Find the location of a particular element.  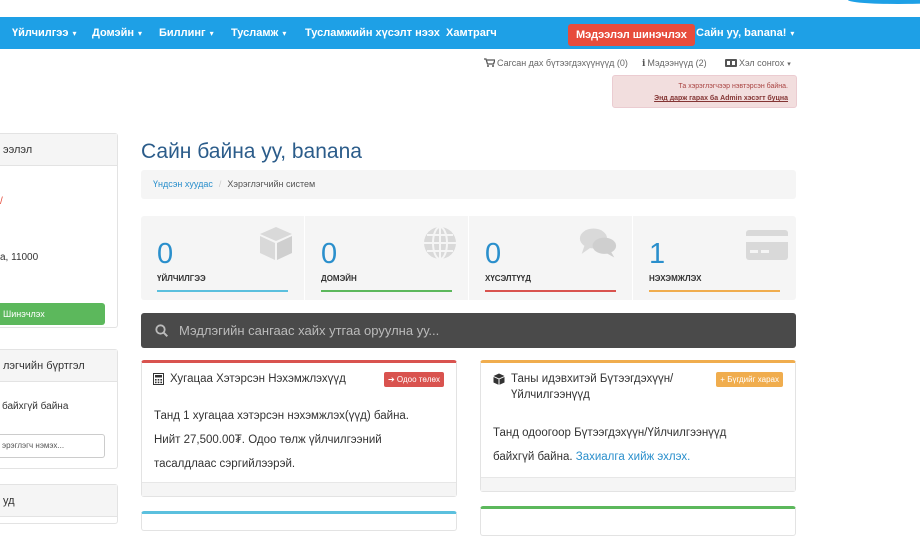

card-title: Хугацаа Хэтэрсэн Нэхэмжлэхүүд is located at coordinates (258, 379).